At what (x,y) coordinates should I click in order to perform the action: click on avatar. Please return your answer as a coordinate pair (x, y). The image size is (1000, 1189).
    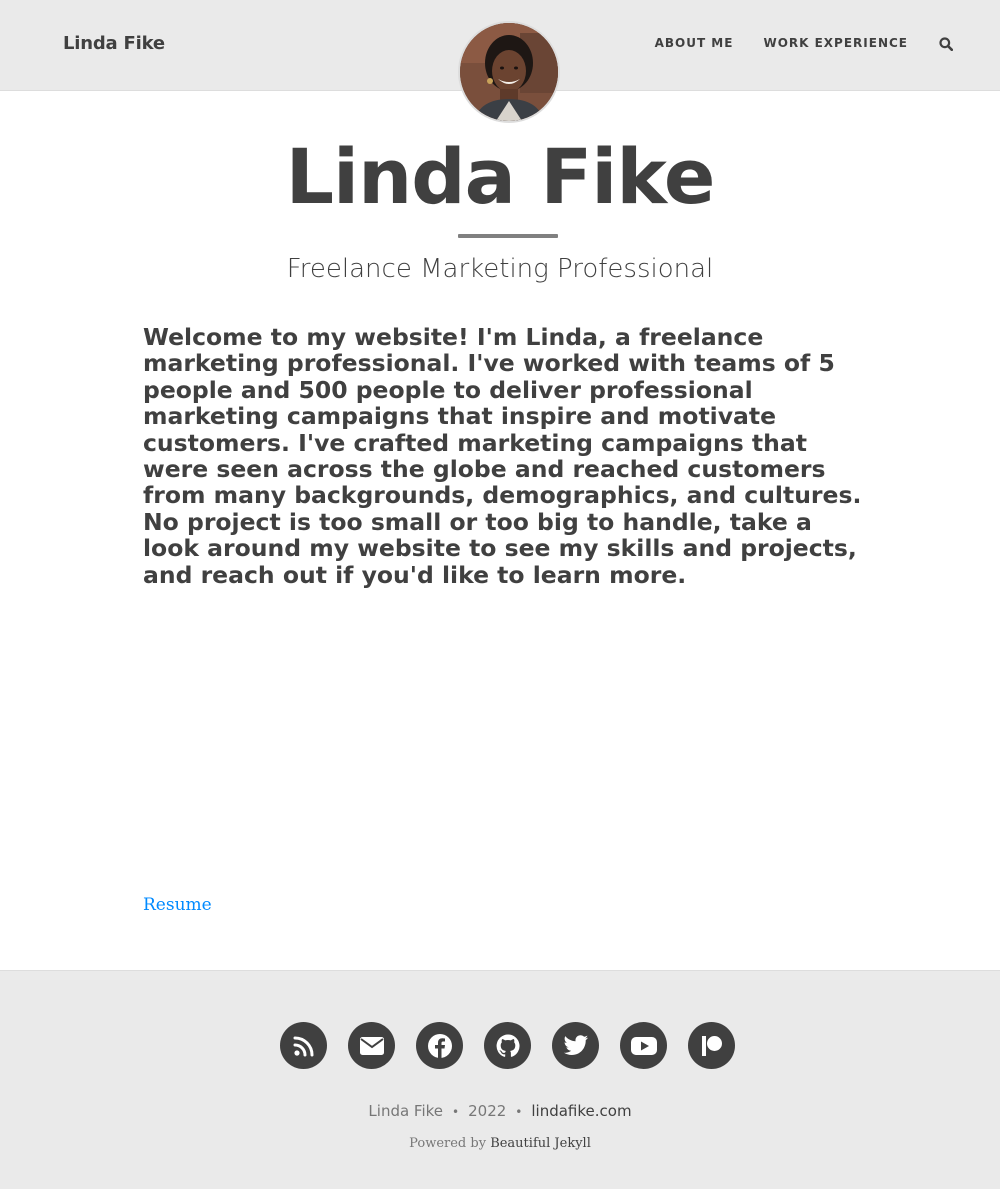
    Looking at the image, I should click on (509, 72).